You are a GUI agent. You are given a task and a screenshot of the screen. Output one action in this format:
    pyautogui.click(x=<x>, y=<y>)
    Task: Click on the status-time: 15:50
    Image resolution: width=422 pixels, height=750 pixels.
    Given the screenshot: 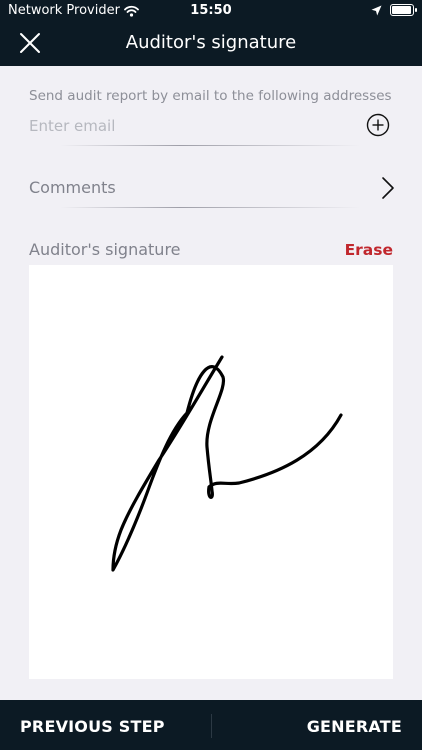 What is the action you would take?
    pyautogui.click(x=211, y=10)
    